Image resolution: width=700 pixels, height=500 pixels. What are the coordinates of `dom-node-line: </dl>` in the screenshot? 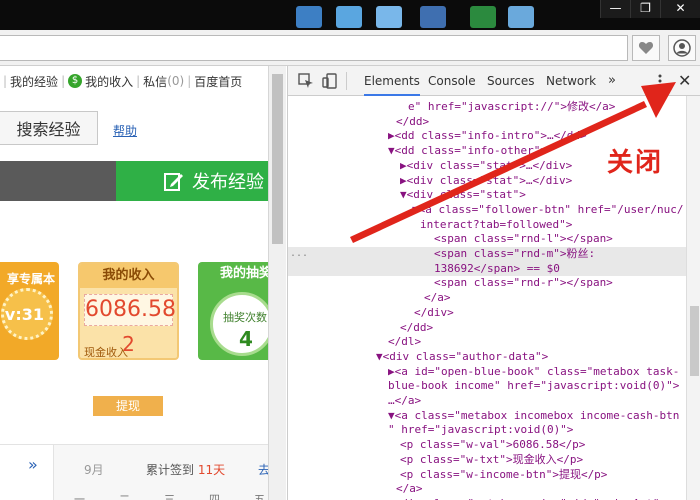 It's located at (487, 342).